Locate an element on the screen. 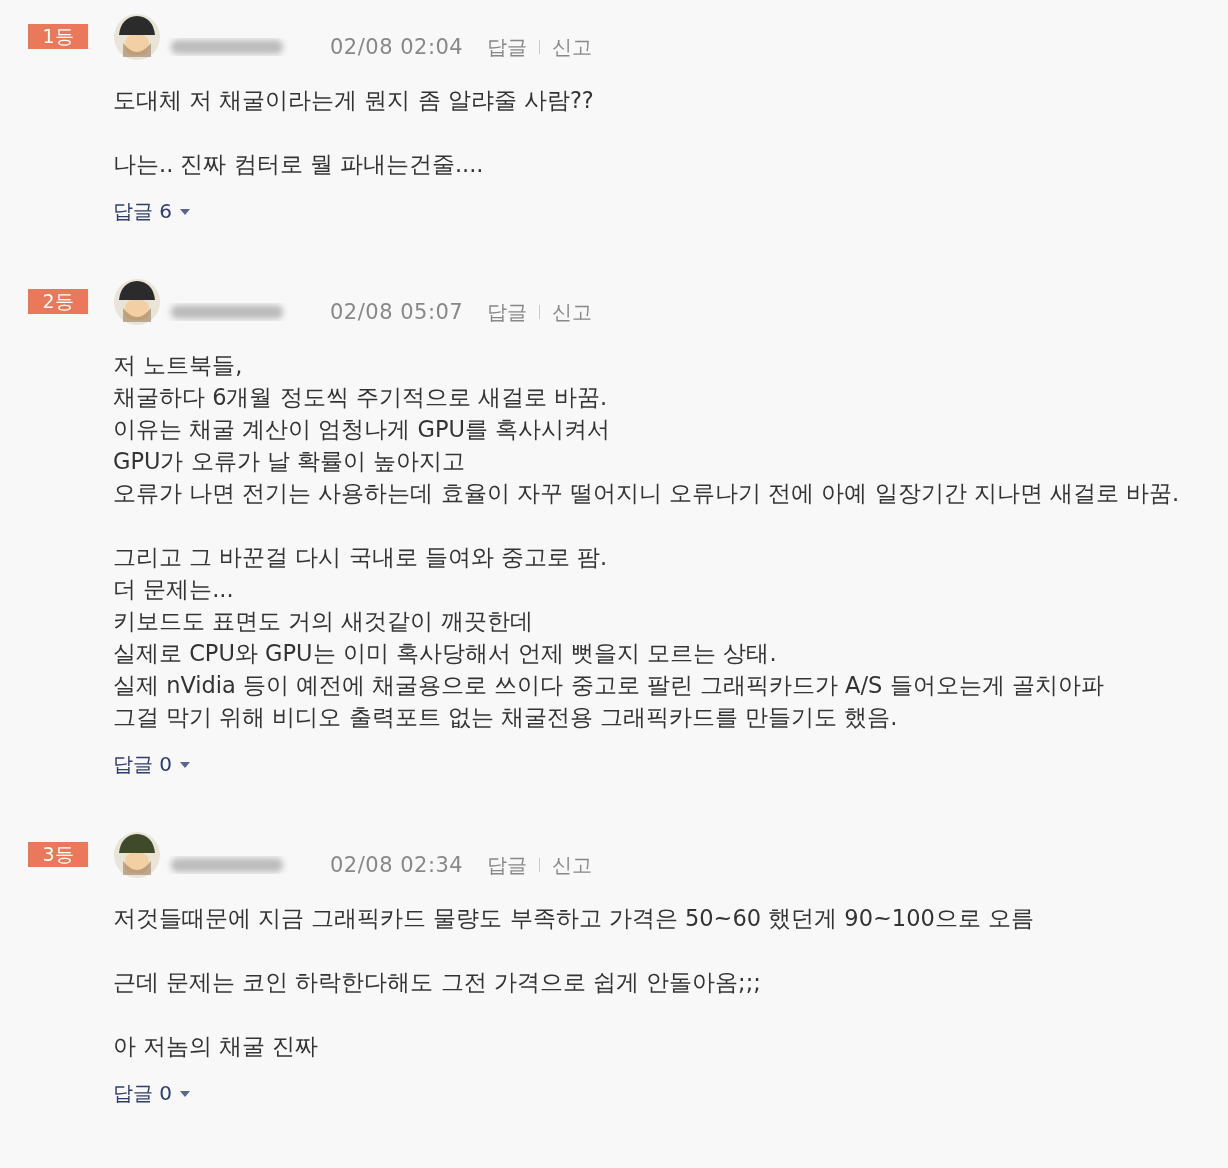  comment-date: 02/08 02:04 is located at coordinates (397, 47).